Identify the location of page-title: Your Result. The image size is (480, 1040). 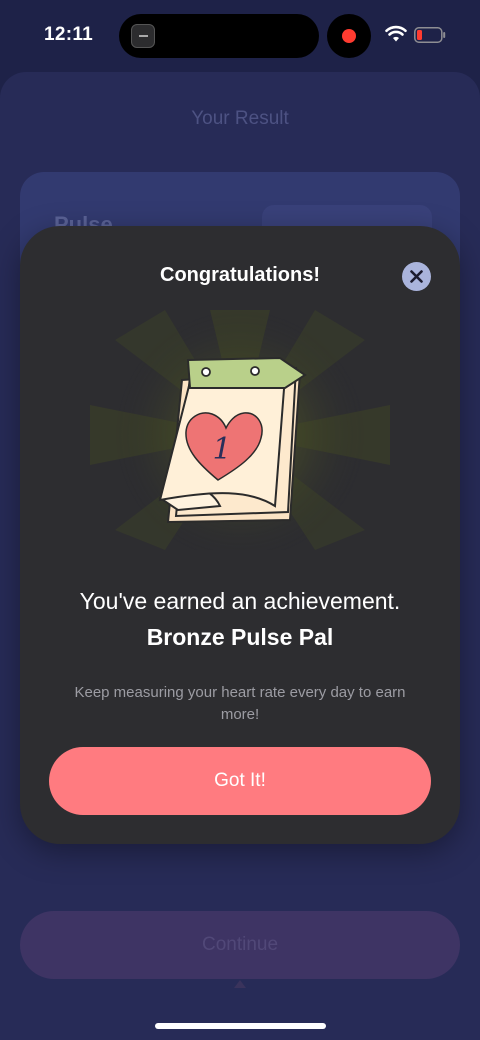
(240, 118).